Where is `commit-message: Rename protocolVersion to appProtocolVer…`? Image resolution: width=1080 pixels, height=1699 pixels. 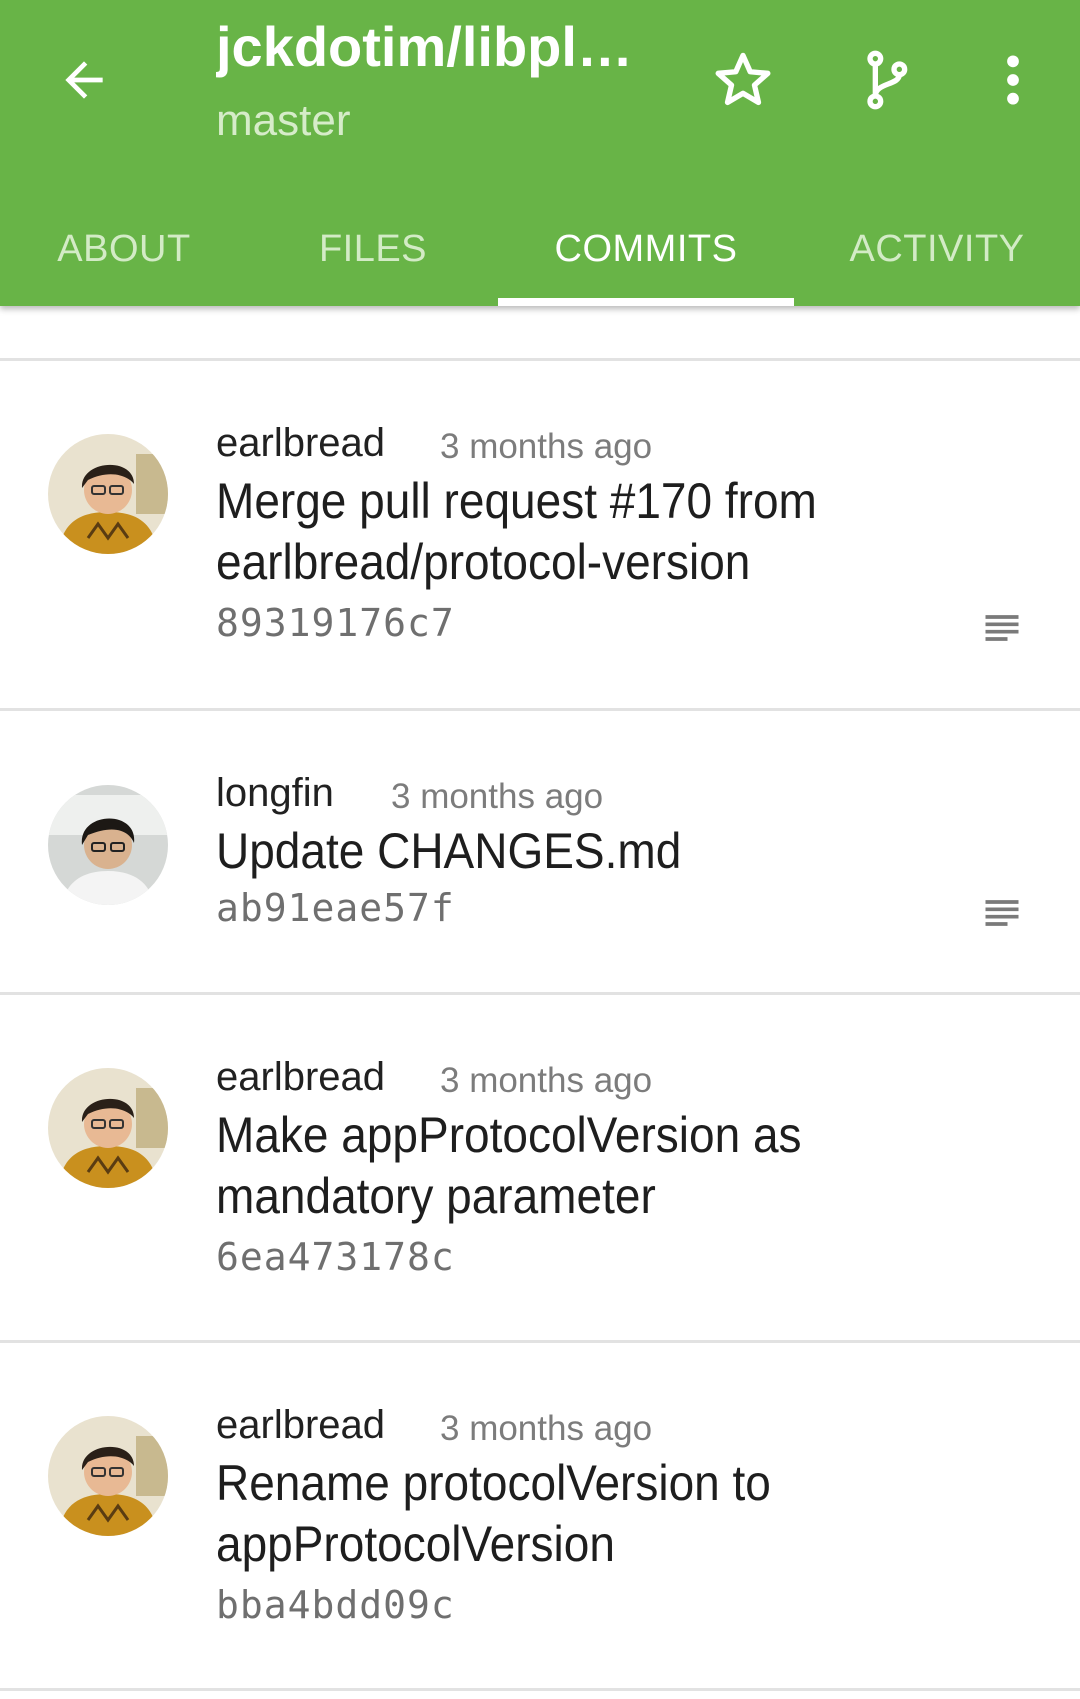 commit-message: Rename protocolVersion to appProtocolVer… is located at coordinates (575, 1514).